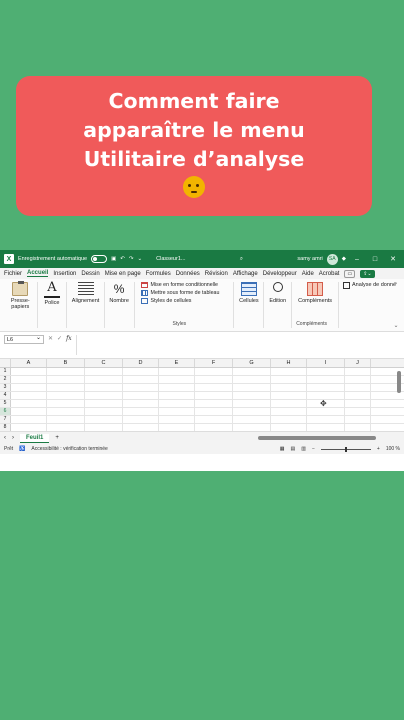  Describe the element at coordinates (5, 363) in the screenshot. I see `select-all-corner` at that location.